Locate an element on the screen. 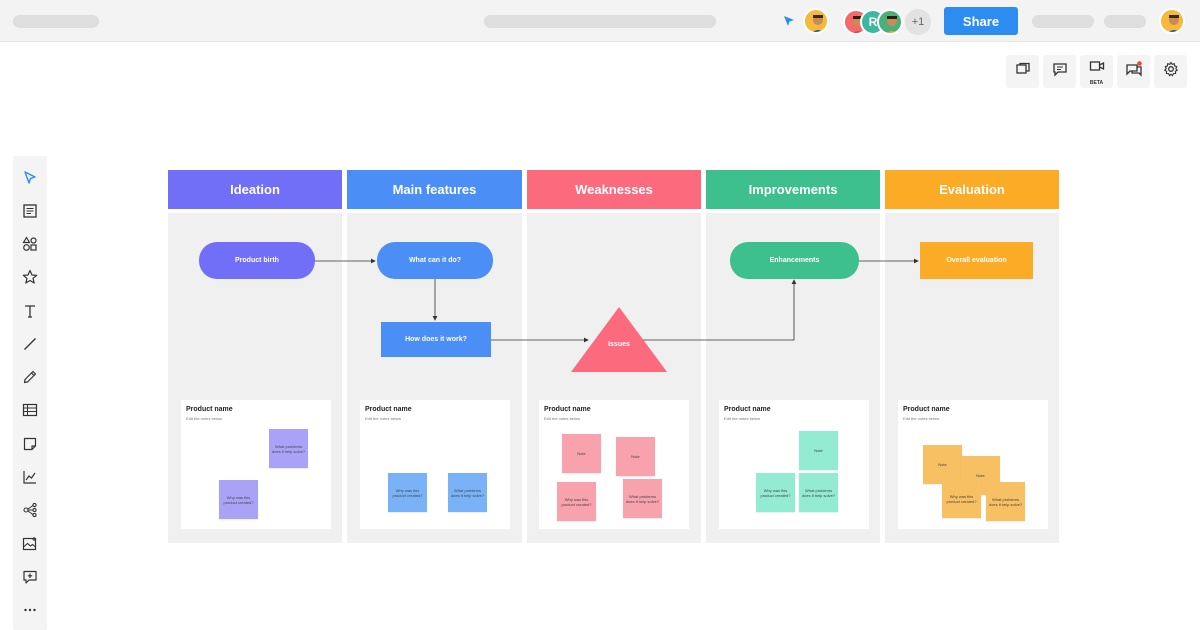 Image resolution: width=1200 pixels, height=630 pixels. comments-button is located at coordinates (1059, 71).